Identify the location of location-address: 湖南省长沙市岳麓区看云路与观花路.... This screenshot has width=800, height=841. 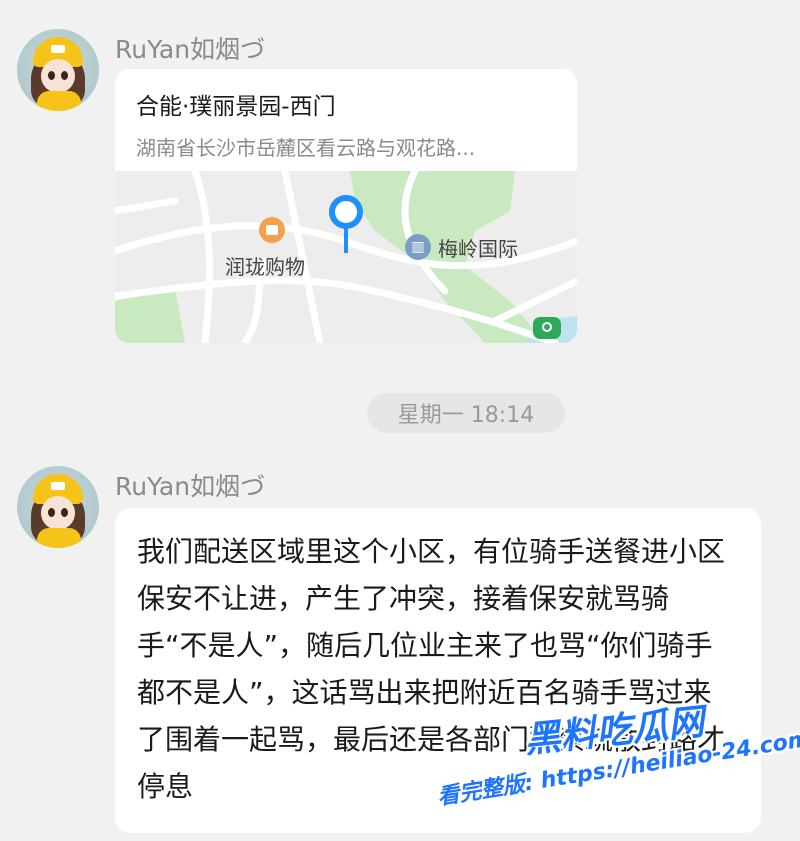
(306, 148).